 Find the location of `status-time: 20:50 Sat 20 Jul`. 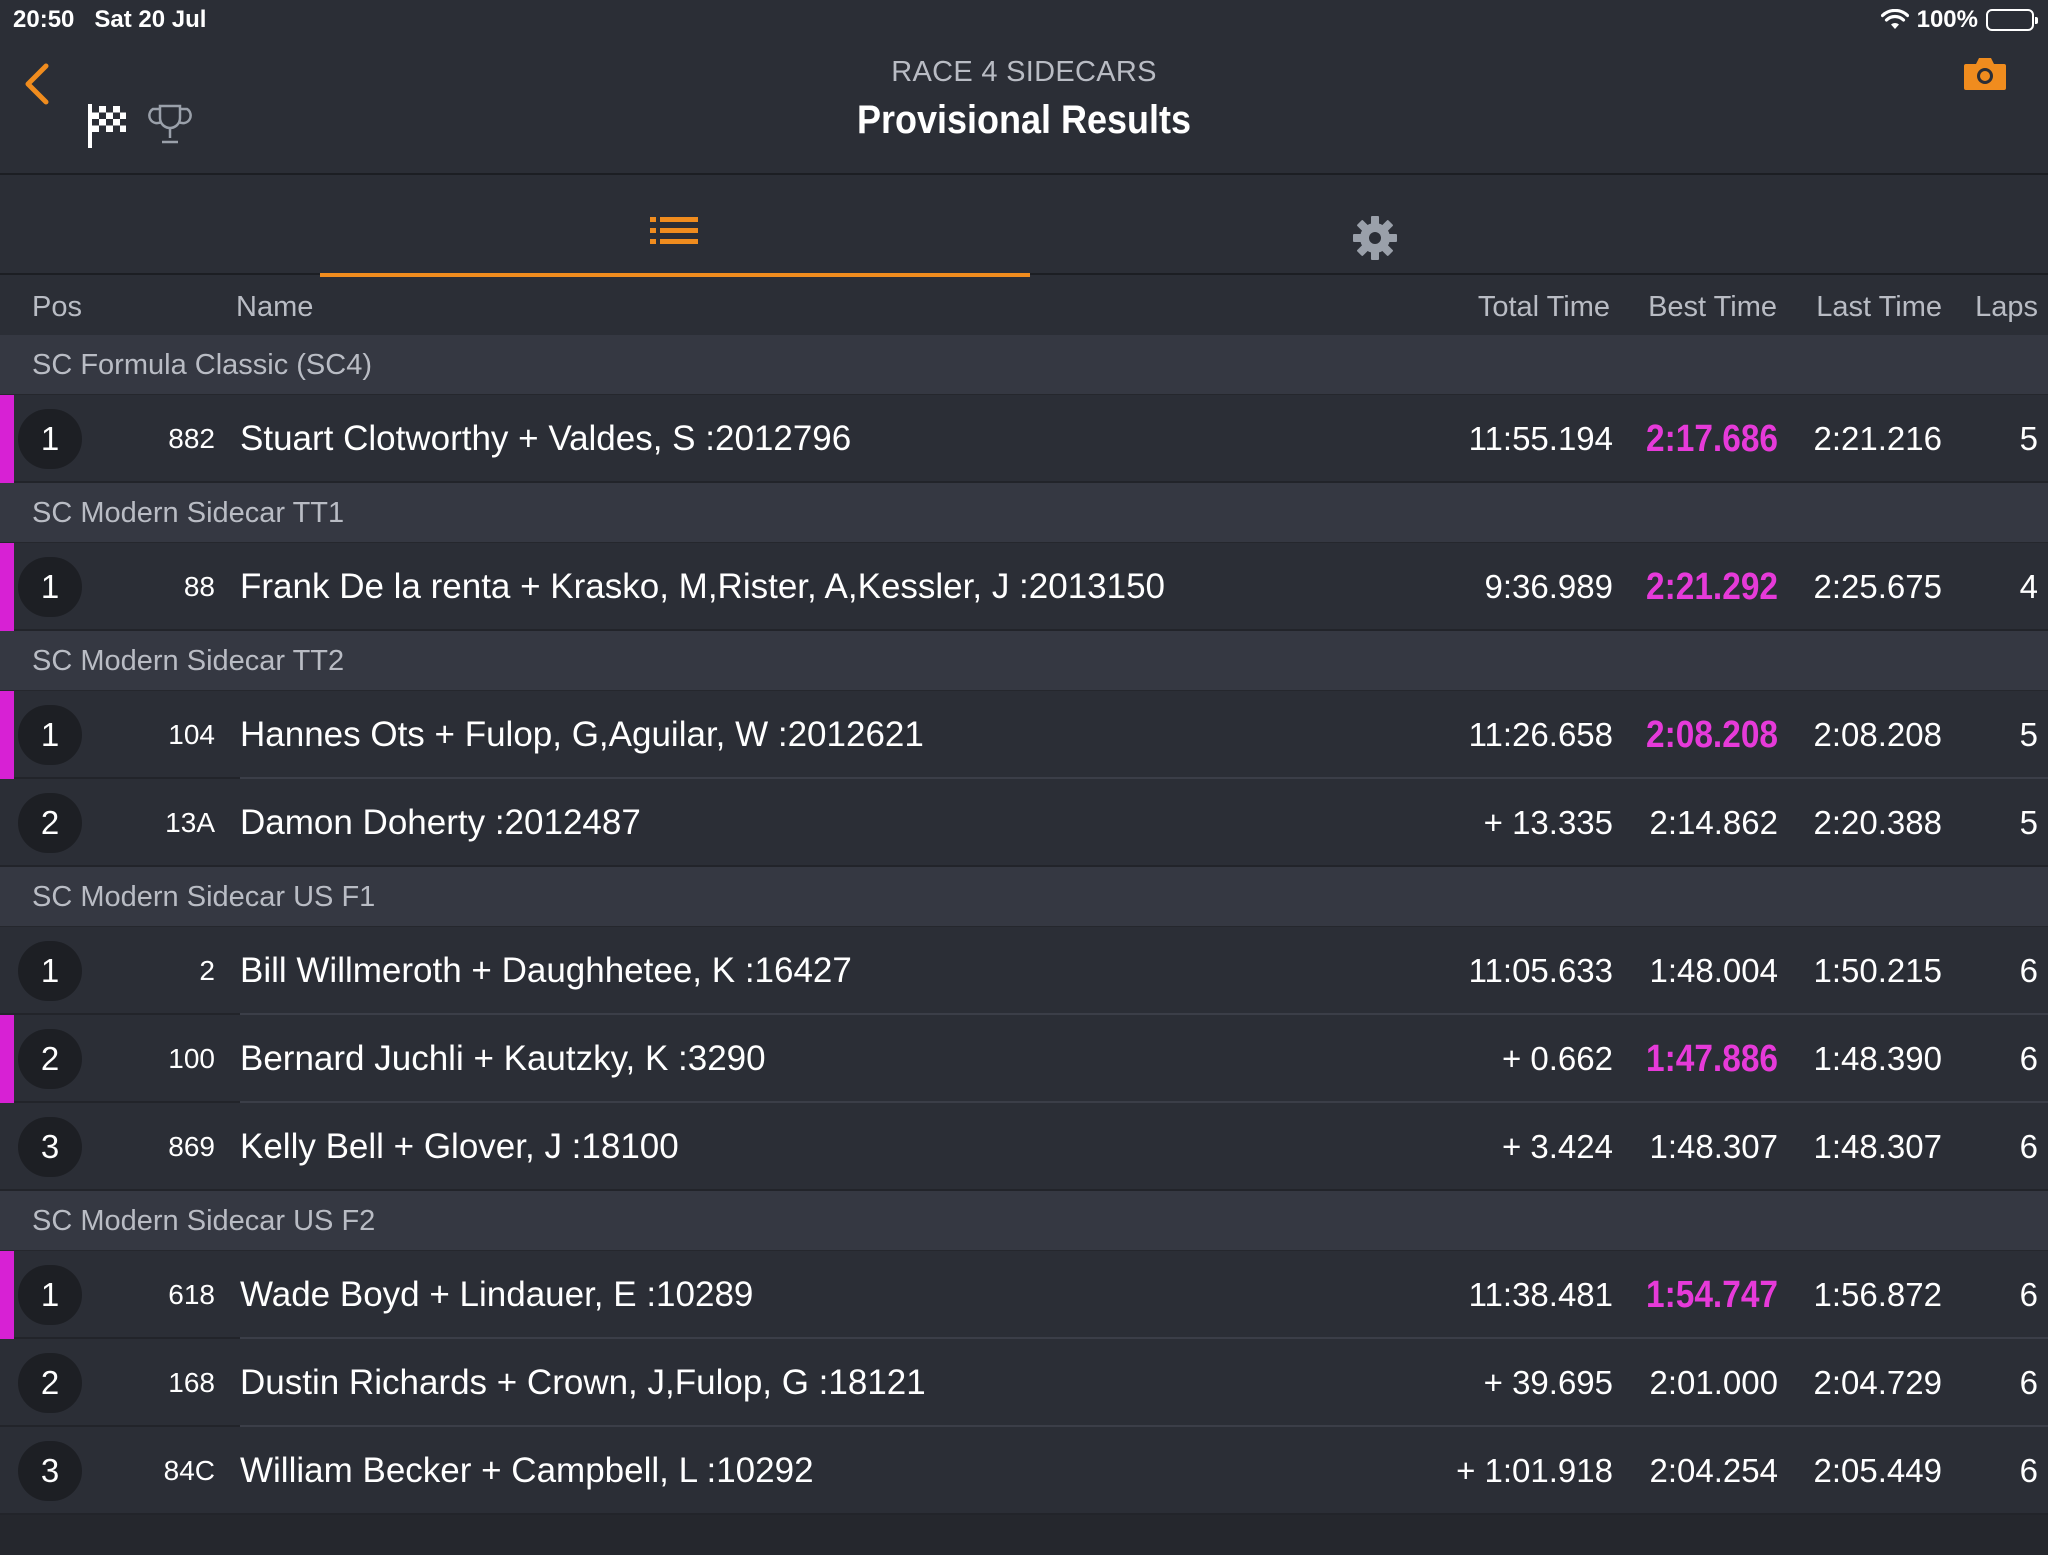

status-time: 20:50 Sat 20 Jul is located at coordinates (109, 20).